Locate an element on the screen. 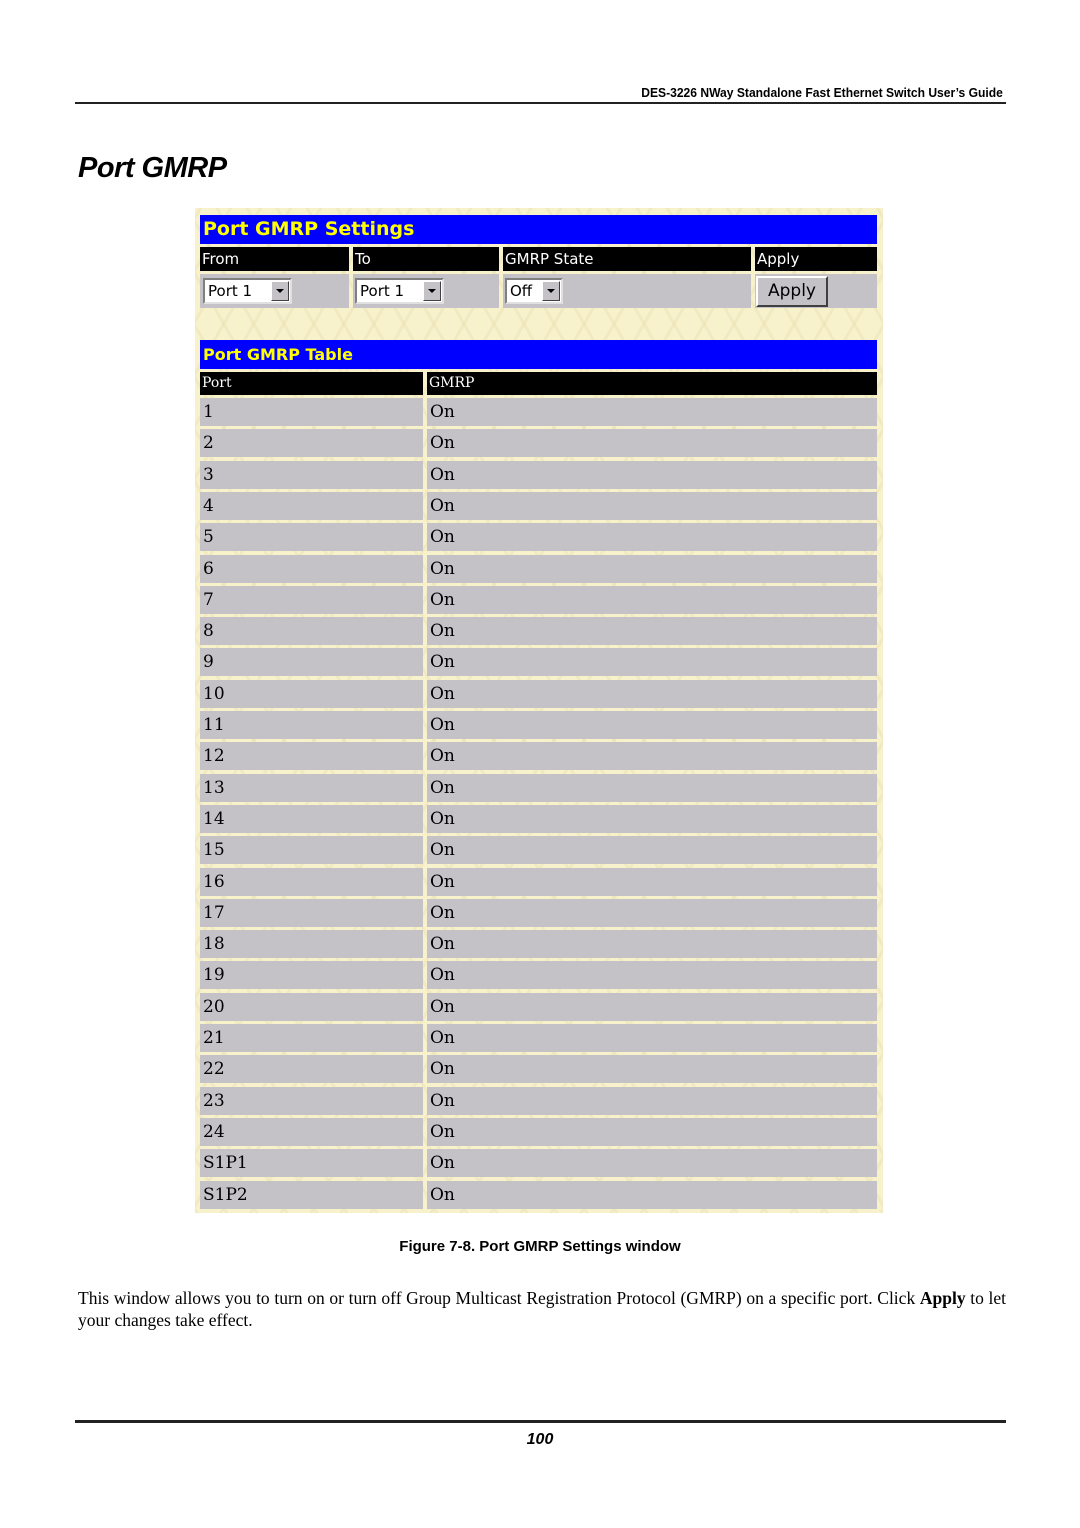  from-cell: Port 1 is located at coordinates (274, 291).